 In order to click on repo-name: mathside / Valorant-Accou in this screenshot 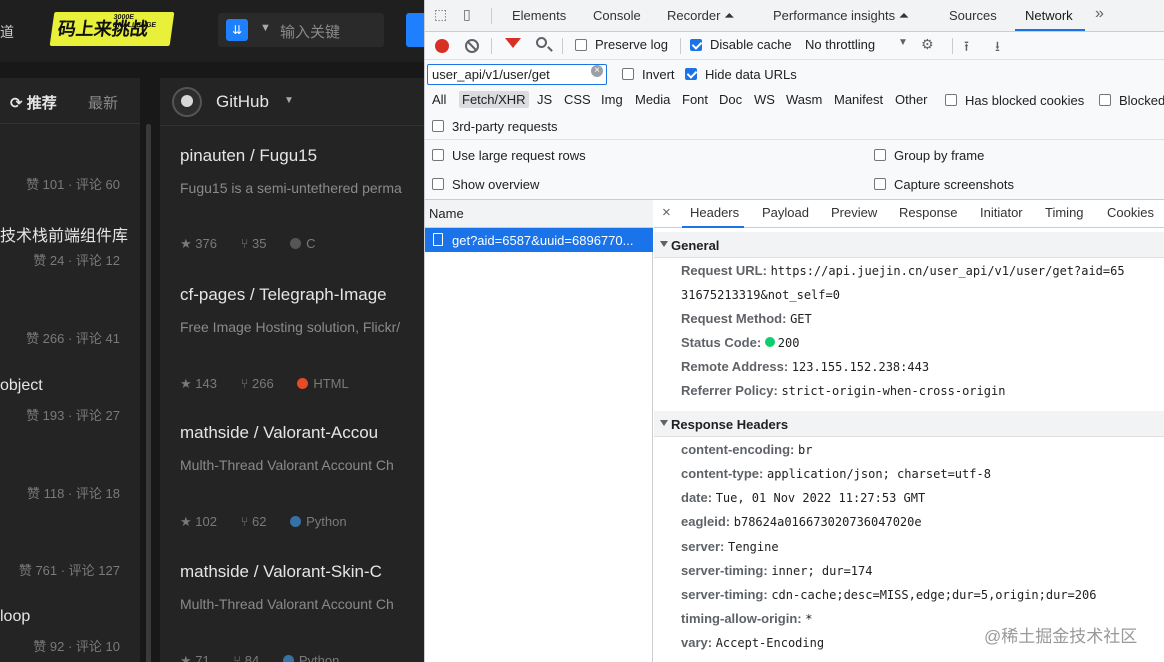, I will do `click(302, 433)`.